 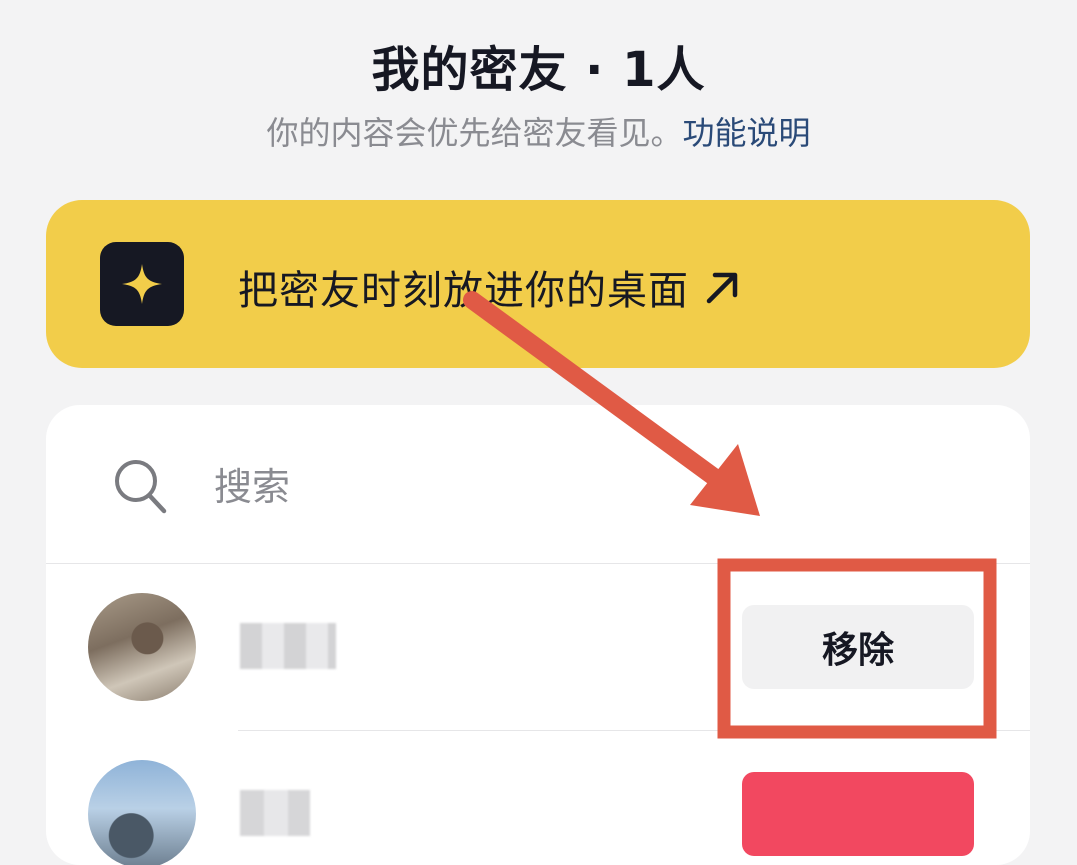 What do you see at coordinates (538, 70) in the screenshot?
I see `page-title: 我的密友 · 1人` at bounding box center [538, 70].